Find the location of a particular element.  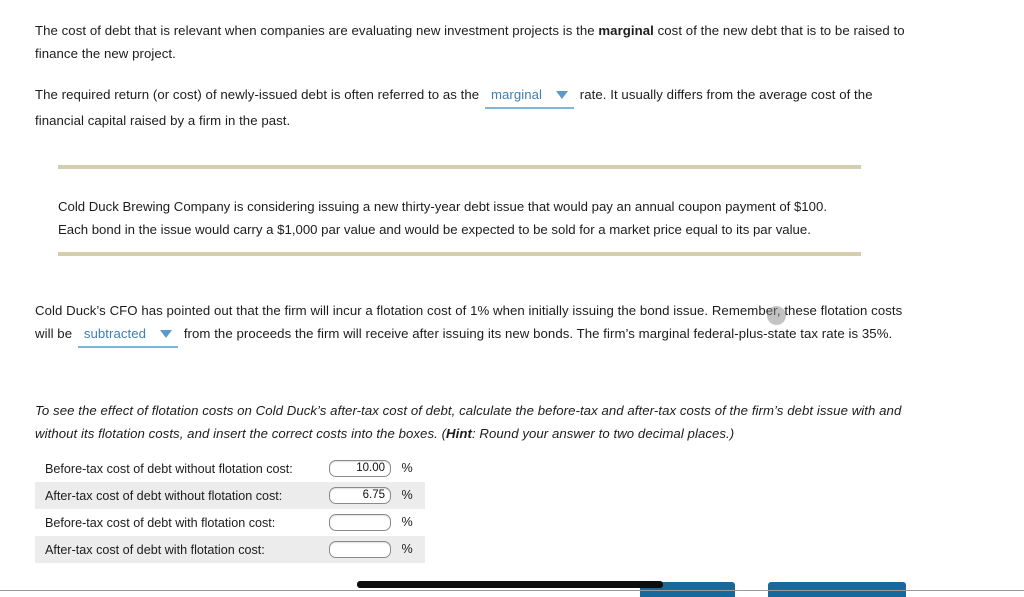

hint-label: Hint is located at coordinates (459, 433).